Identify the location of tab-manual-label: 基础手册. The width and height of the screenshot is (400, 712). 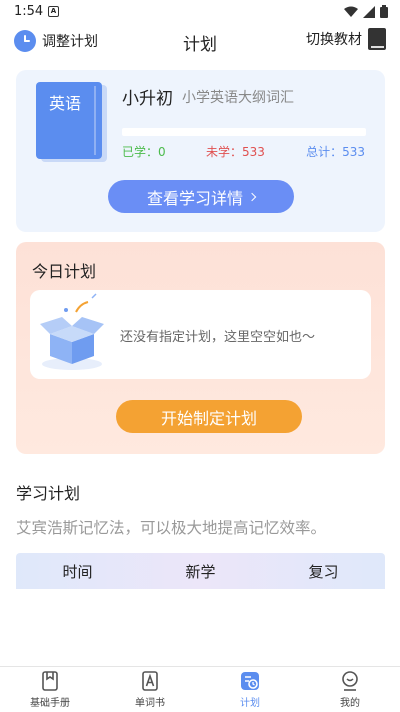
(50, 703).